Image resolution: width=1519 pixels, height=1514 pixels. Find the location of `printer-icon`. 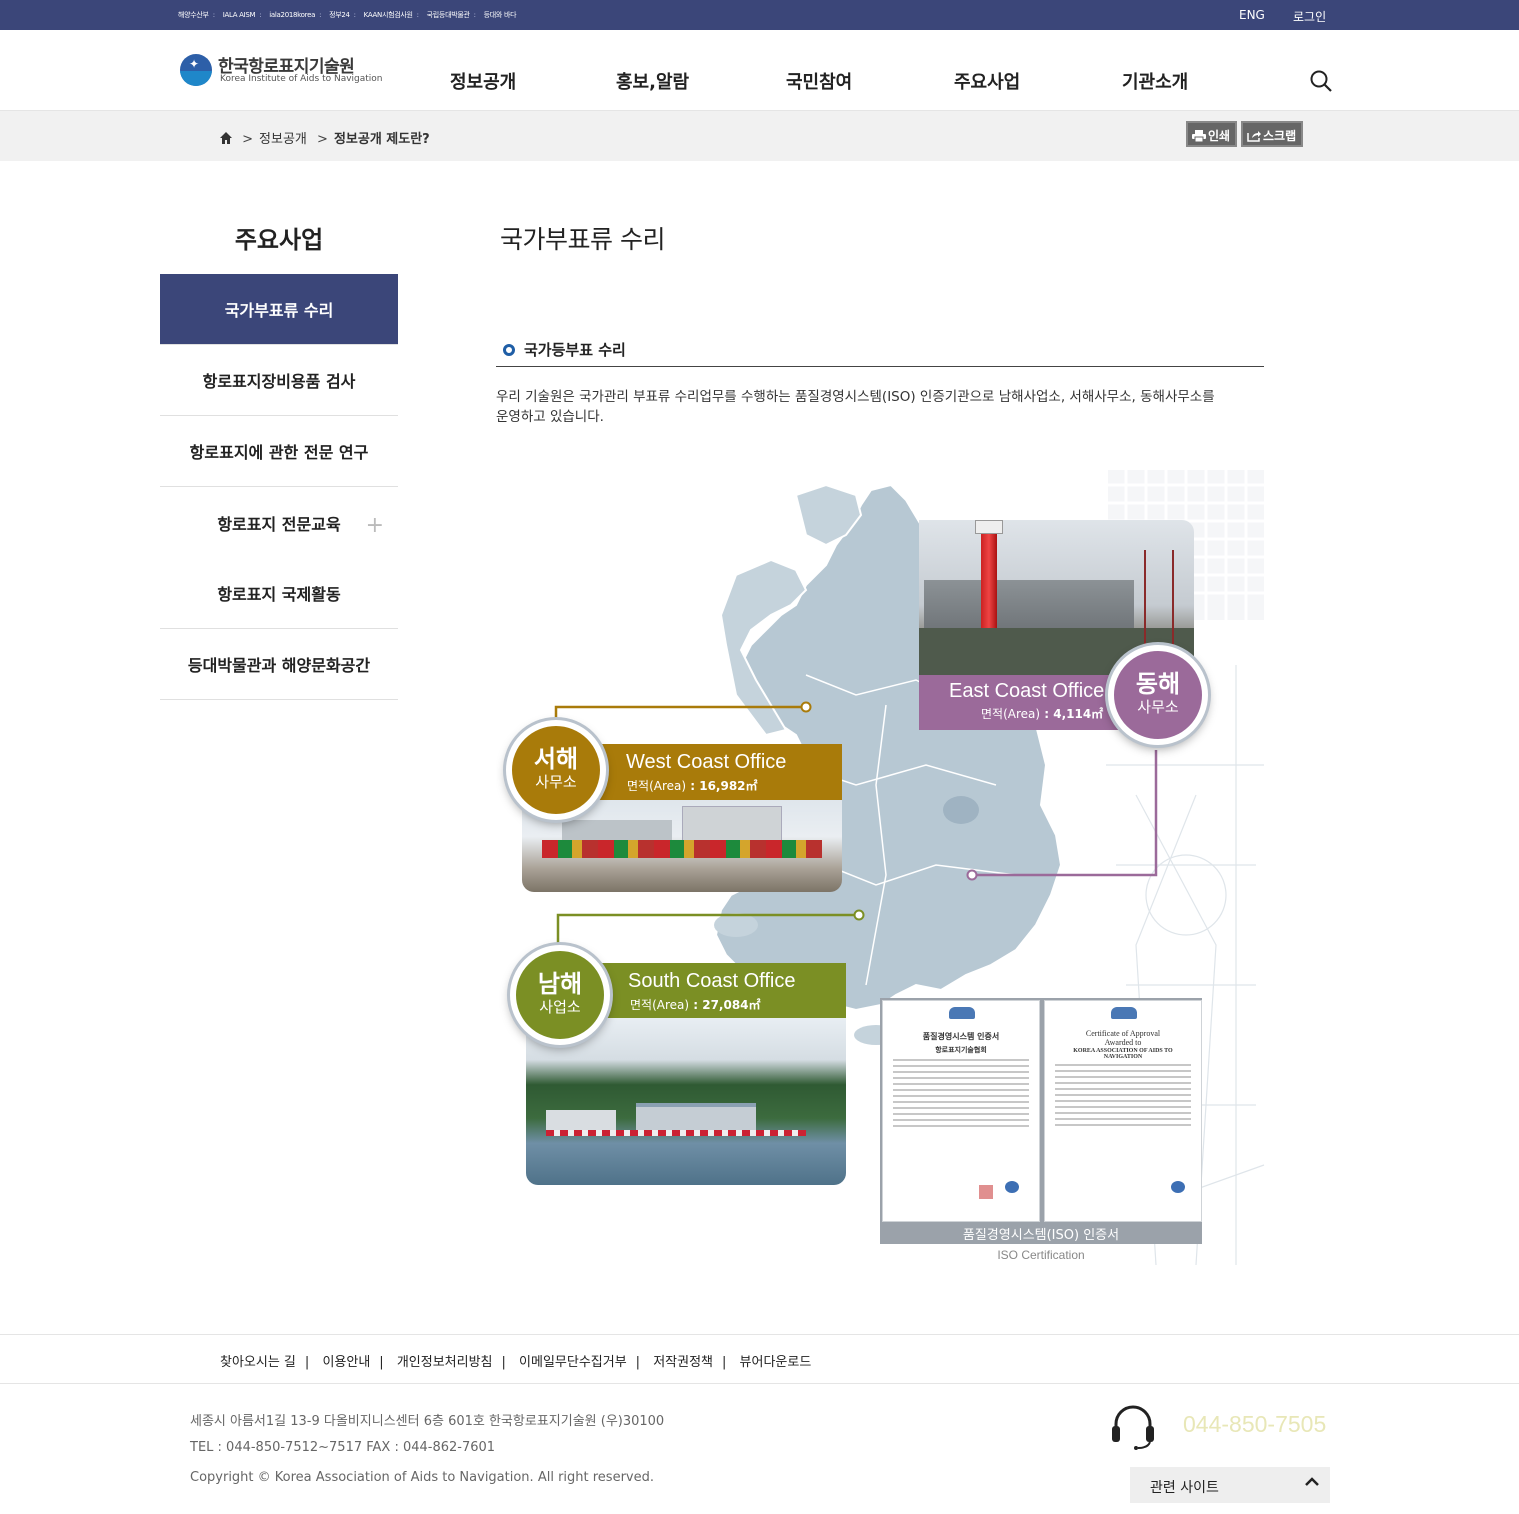

printer-icon is located at coordinates (1199, 136).